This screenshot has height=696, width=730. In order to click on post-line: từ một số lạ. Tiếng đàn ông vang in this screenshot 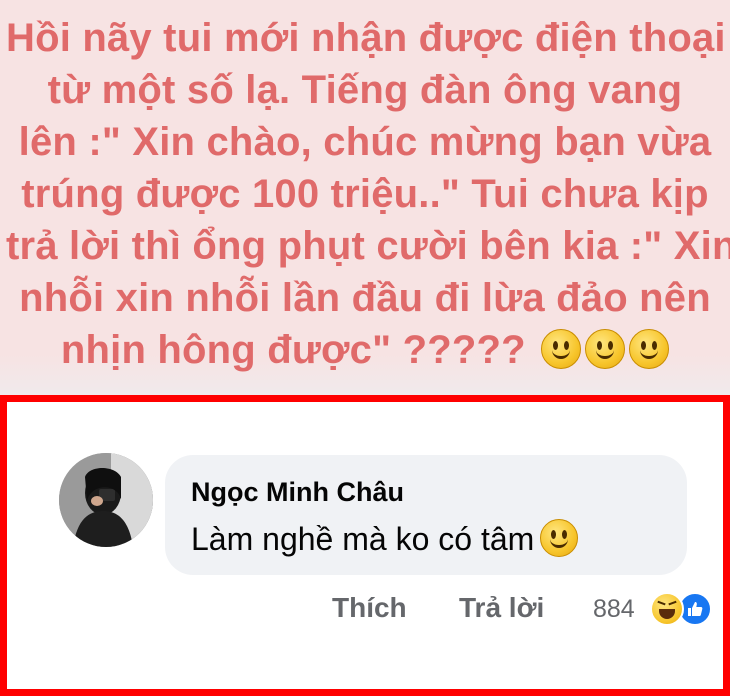, I will do `click(365, 90)`.